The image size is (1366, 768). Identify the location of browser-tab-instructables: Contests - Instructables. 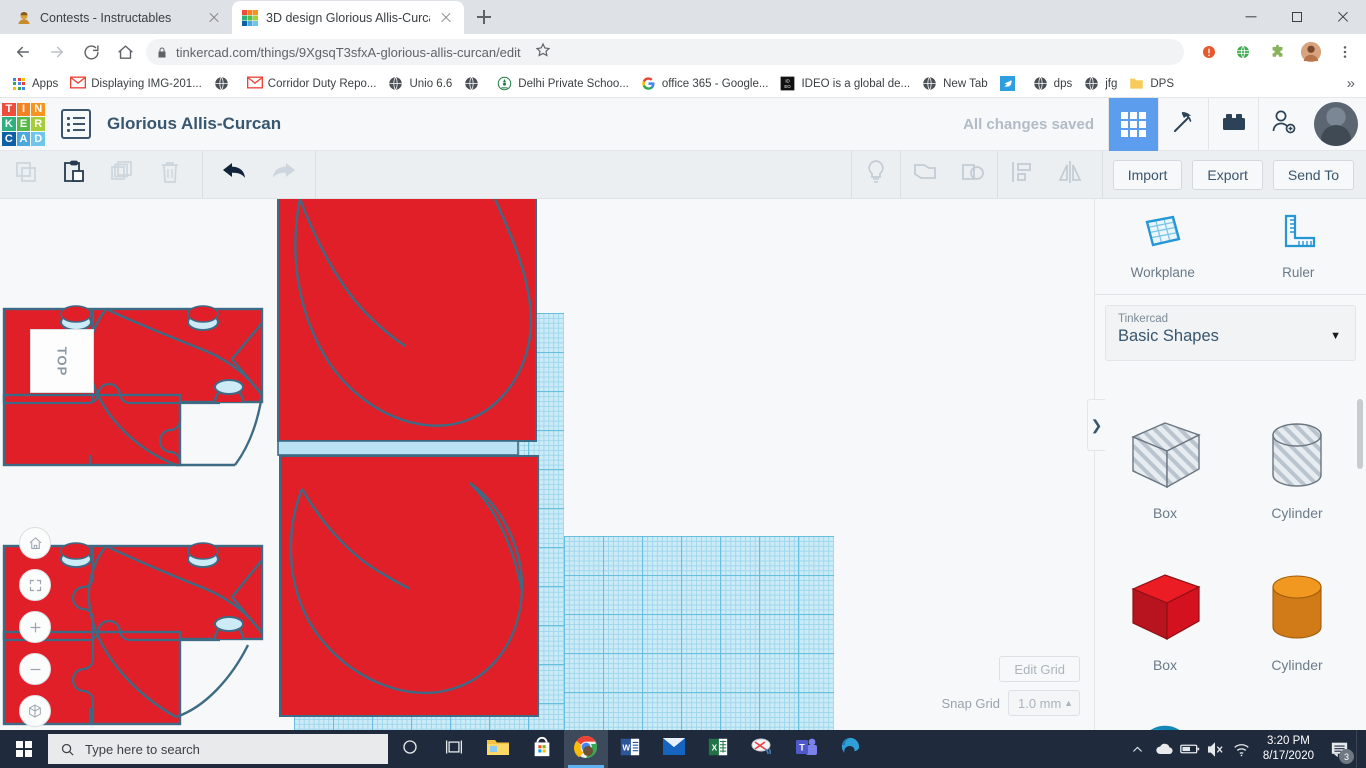
(119, 17).